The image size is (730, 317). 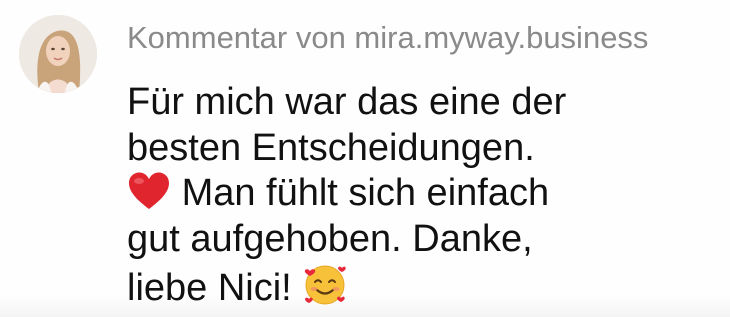 I want to click on comment-line: Man fühlt sich einfach, so click(x=422, y=194).